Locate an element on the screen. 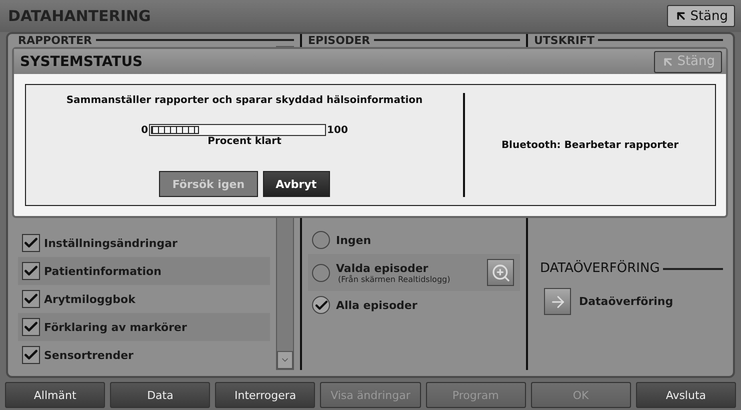  progress-caption: Procent klart is located at coordinates (245, 141).